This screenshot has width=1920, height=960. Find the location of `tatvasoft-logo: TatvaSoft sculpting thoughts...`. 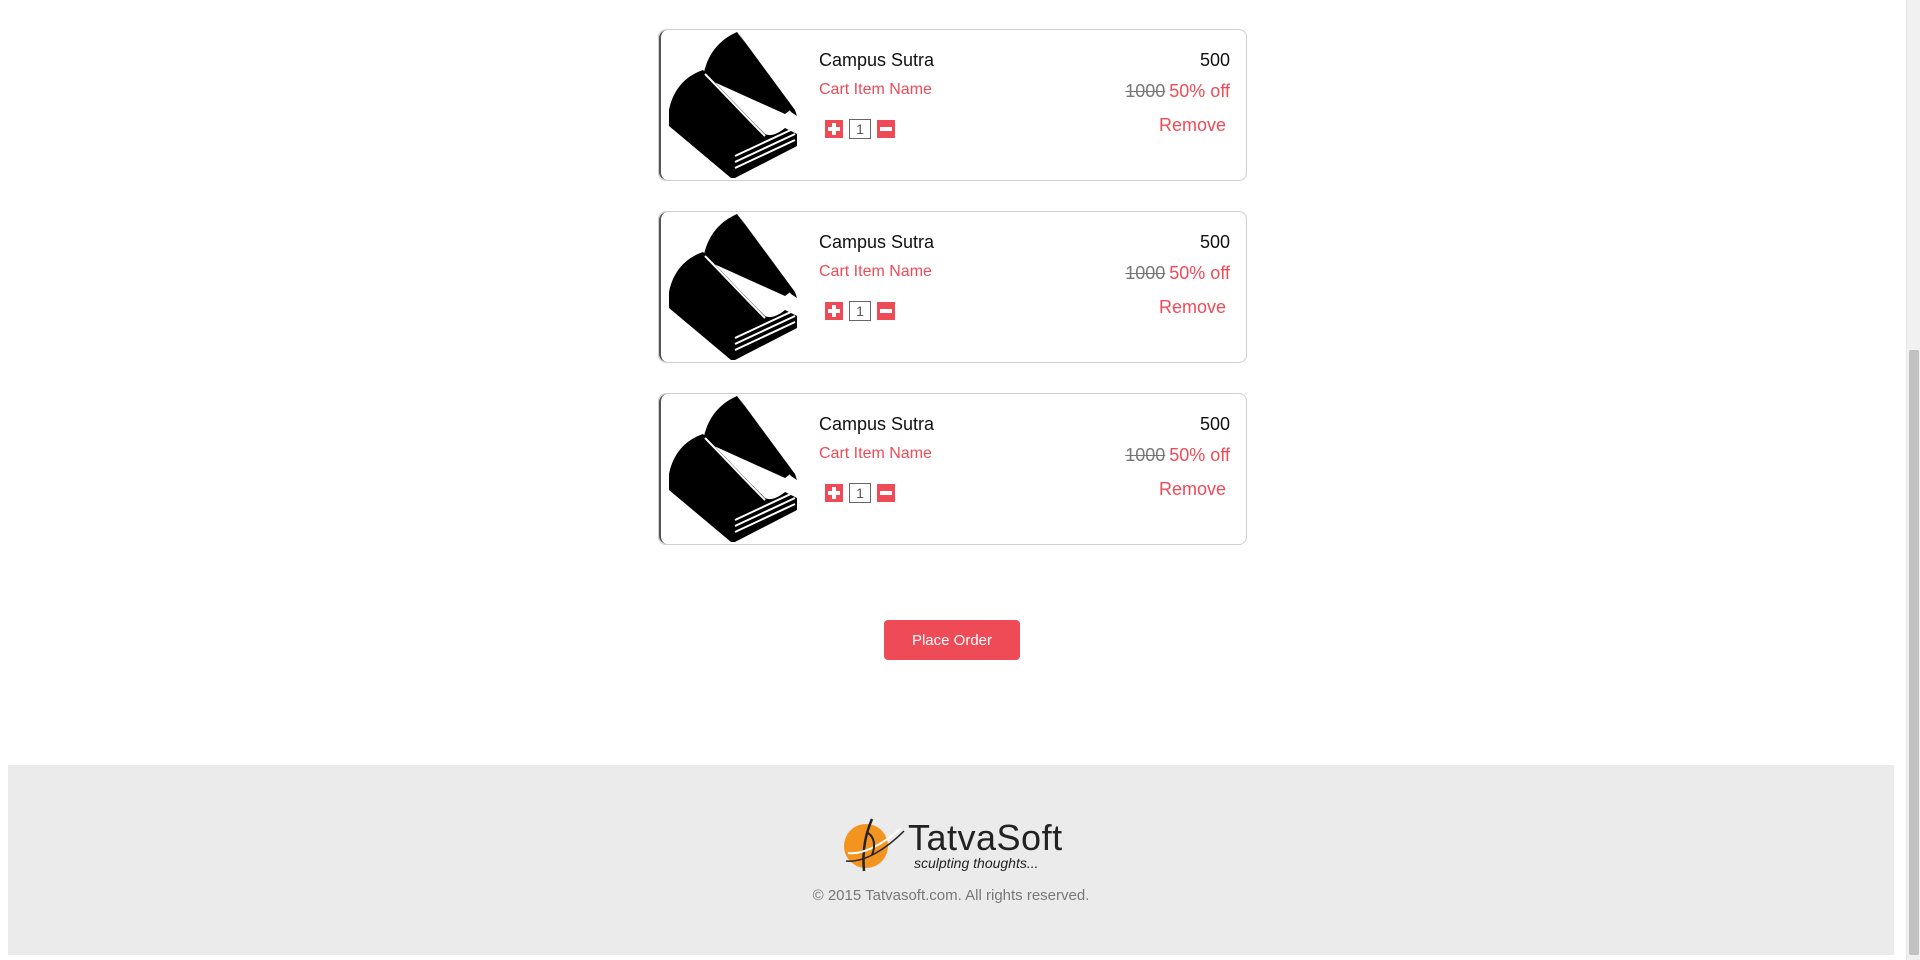

tatvasoft-logo: TatvaSoft sculpting thoughts... is located at coordinates (957, 845).